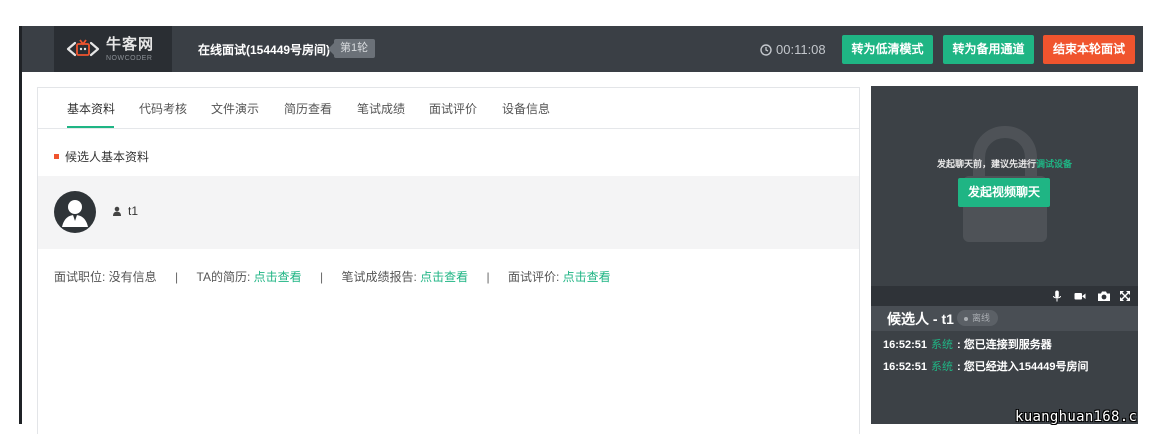 Image resolution: width=1155 pixels, height=434 pixels. What do you see at coordinates (129, 58) in the screenshot?
I see `logo-subtitle: NOWCODER` at bounding box center [129, 58].